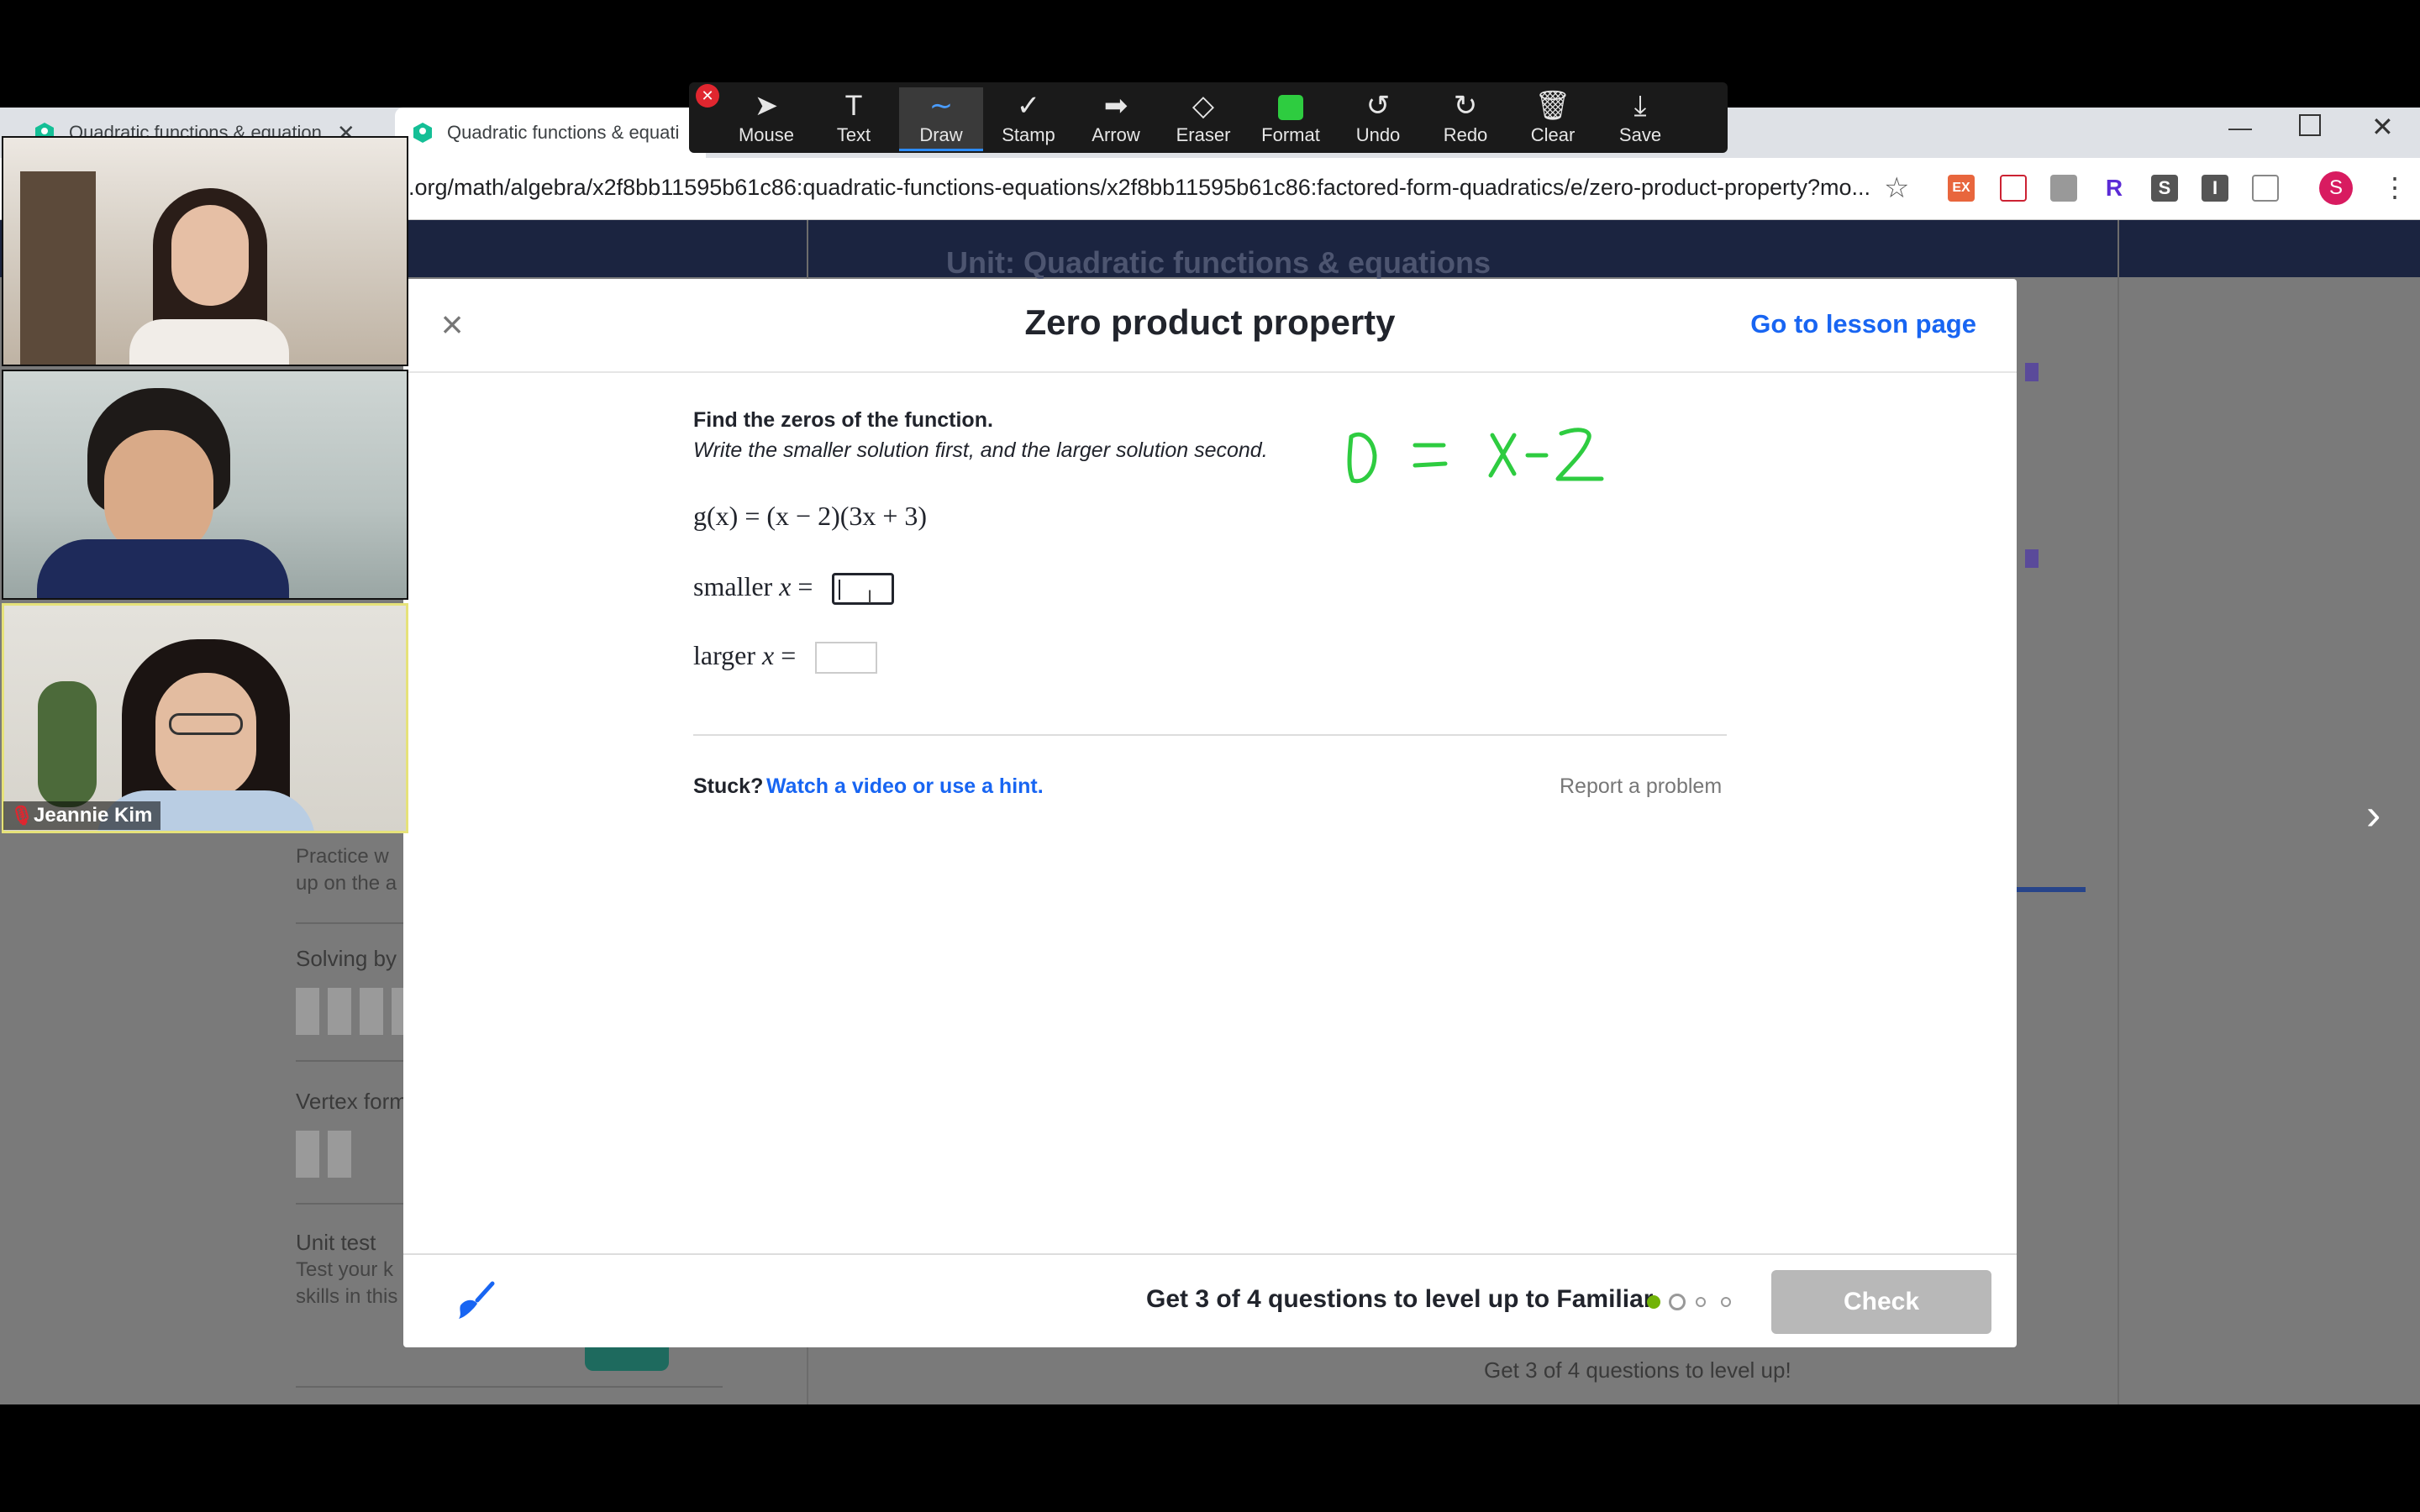 The height and width of the screenshot is (1512, 2420). I want to click on i-beam-cursor-icon: I, so click(870, 596).